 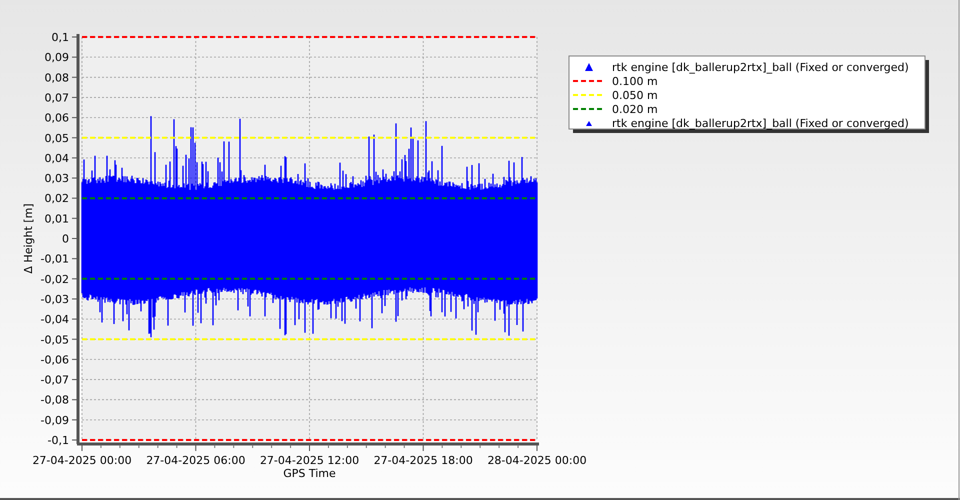 I want to click on y-tick-label: -0,08, so click(x=54, y=400).